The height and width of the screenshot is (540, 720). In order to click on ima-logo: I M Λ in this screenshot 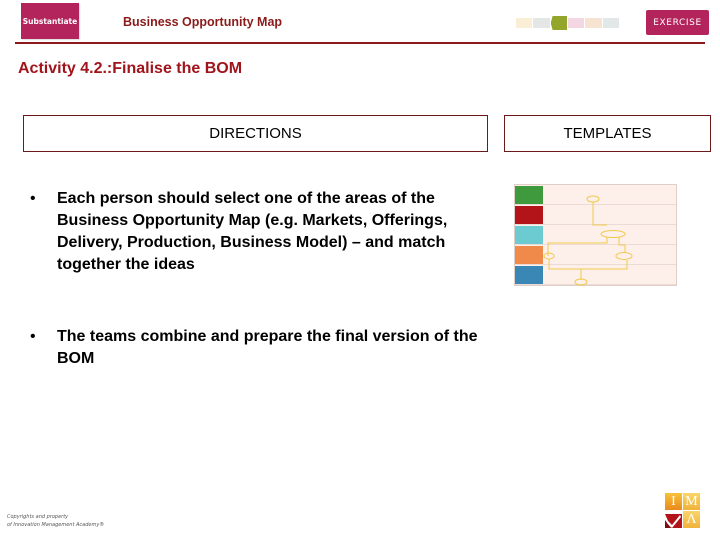, I will do `click(683, 510)`.